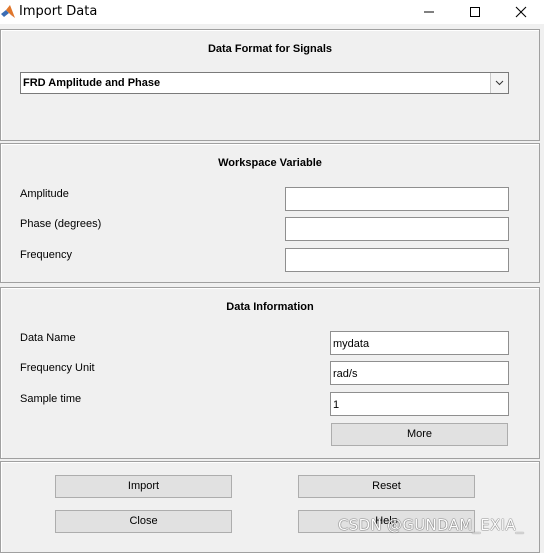 The image size is (544, 553). What do you see at coordinates (44, 194) in the screenshot?
I see `amplitude-label: Amplitude` at bounding box center [44, 194].